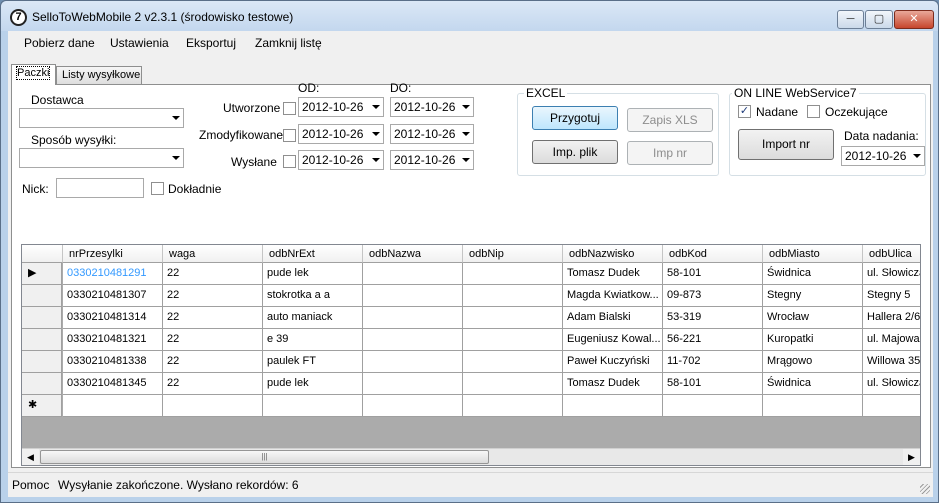 Image resolution: width=939 pixels, height=503 pixels. Describe the element at coordinates (33, 74) in the screenshot. I see `tab-paczki: Paczki` at that location.